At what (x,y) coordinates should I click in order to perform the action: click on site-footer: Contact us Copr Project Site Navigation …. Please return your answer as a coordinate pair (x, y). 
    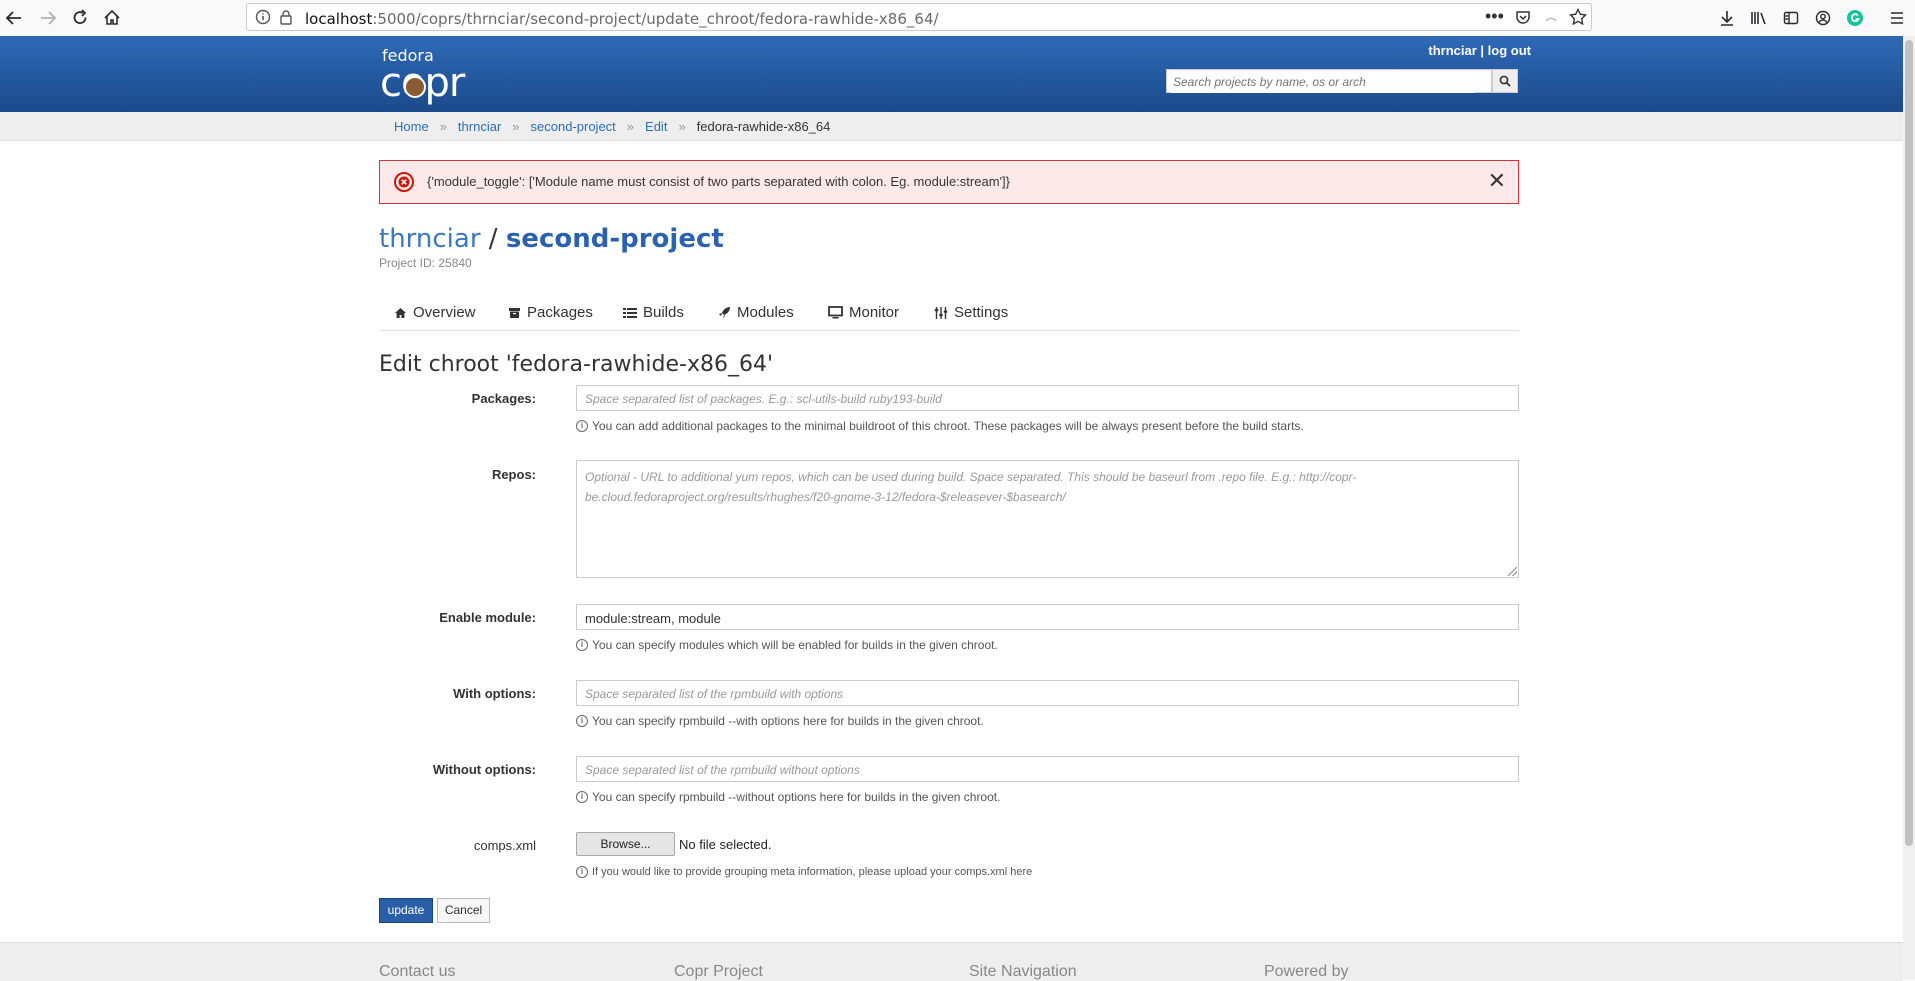
    Looking at the image, I should click on (951, 961).